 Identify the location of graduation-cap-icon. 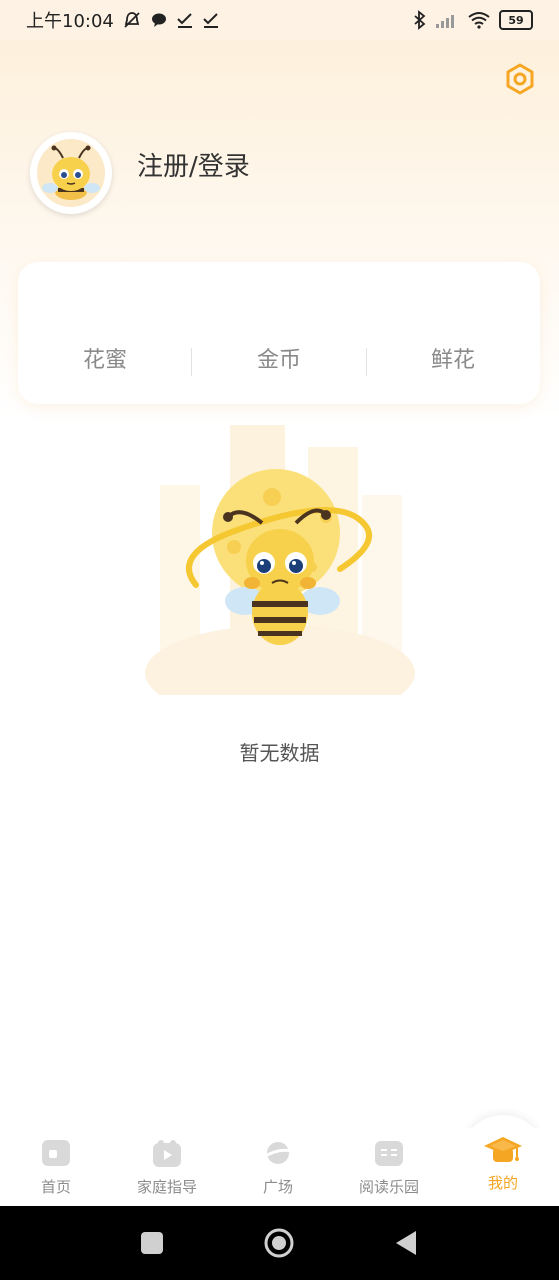
(503, 1149).